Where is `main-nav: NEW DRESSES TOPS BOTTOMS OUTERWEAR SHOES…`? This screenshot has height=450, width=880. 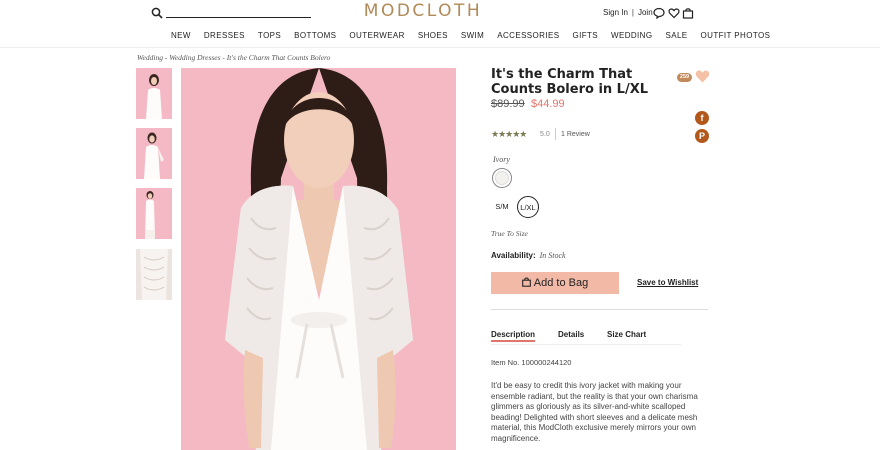
main-nav: NEW DRESSES TOPS BOTTOMS OUTERWEAR SHOES… is located at coordinates (477, 35).